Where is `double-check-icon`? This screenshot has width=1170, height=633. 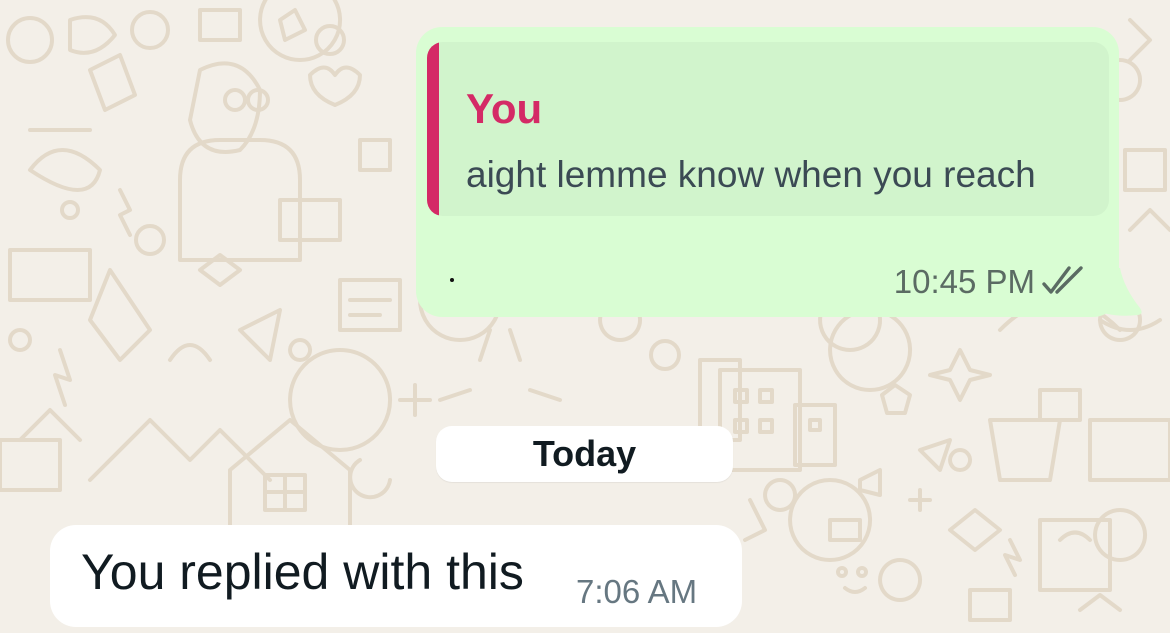
double-check-icon is located at coordinates (1062, 280).